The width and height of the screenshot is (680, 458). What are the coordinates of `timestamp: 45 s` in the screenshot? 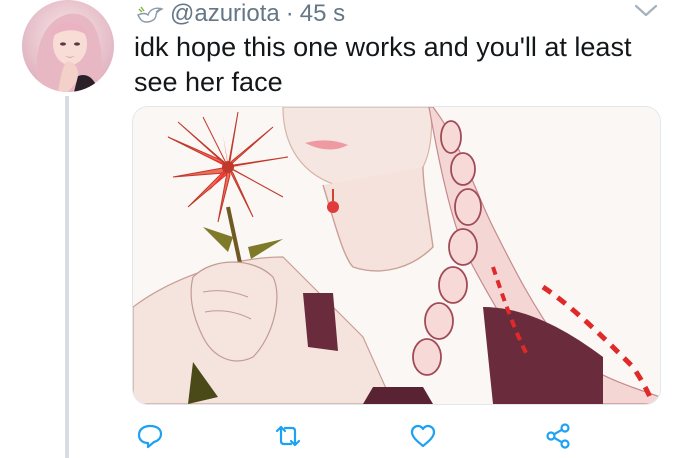 It's located at (322, 14).